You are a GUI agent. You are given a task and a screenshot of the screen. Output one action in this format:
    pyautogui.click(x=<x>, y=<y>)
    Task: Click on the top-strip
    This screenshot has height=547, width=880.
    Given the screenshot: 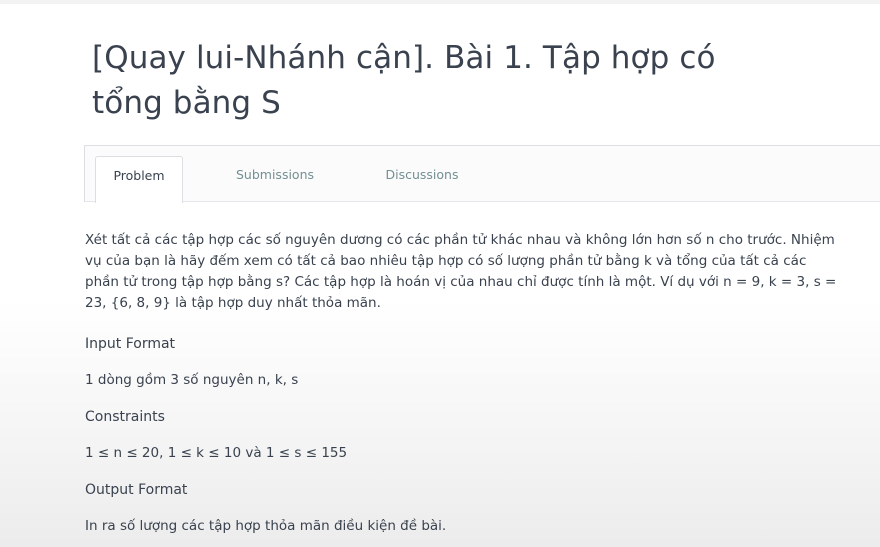 What is the action you would take?
    pyautogui.click(x=440, y=2)
    